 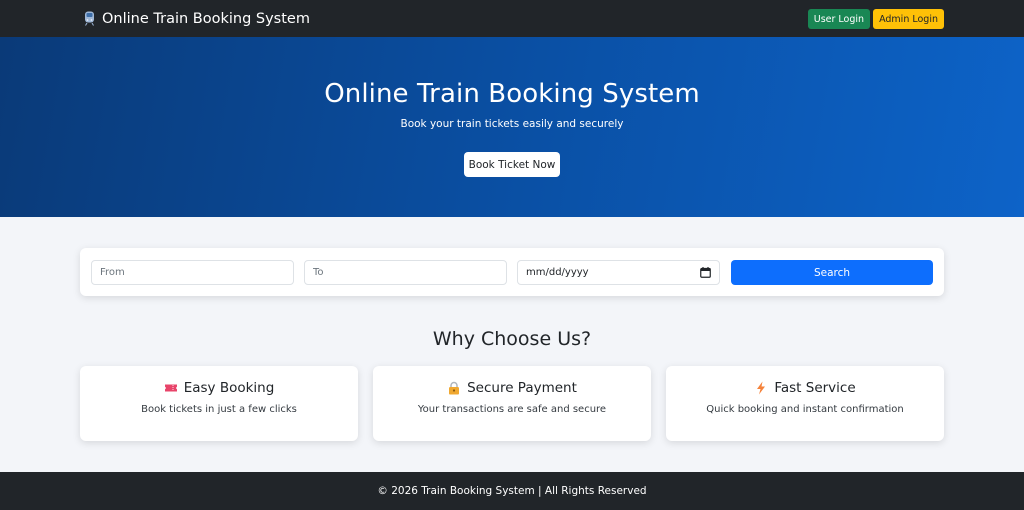 What do you see at coordinates (89, 18) in the screenshot?
I see `train-icon` at bounding box center [89, 18].